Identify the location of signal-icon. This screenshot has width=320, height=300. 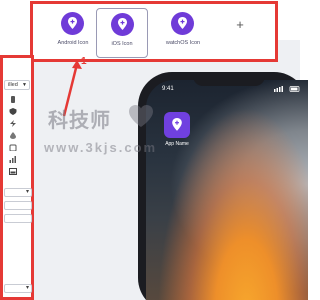
(13, 159).